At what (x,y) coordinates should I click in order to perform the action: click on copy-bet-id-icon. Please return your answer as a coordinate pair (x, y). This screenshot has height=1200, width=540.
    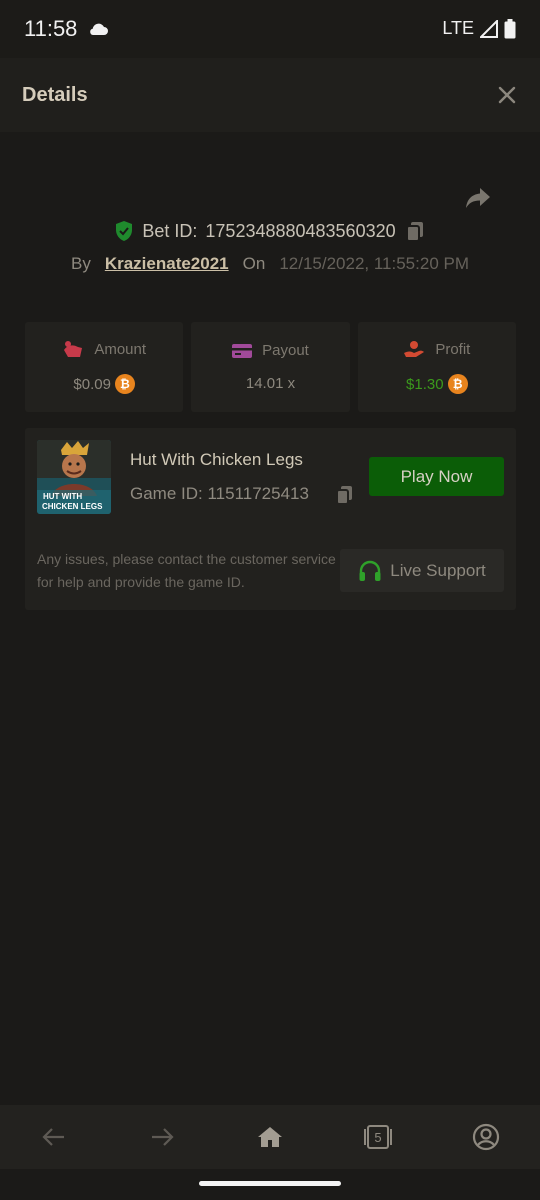
    Looking at the image, I should click on (415, 231).